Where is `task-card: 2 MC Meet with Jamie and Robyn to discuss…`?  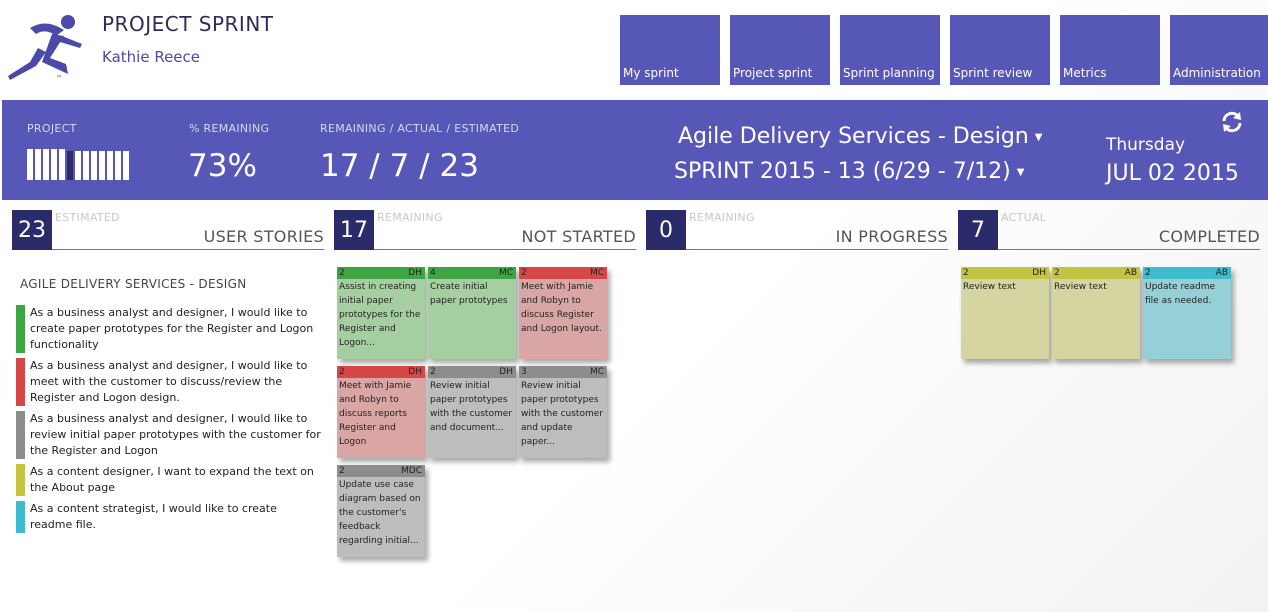 task-card: 2 MC Meet with Jamie and Robyn to discuss… is located at coordinates (563, 313).